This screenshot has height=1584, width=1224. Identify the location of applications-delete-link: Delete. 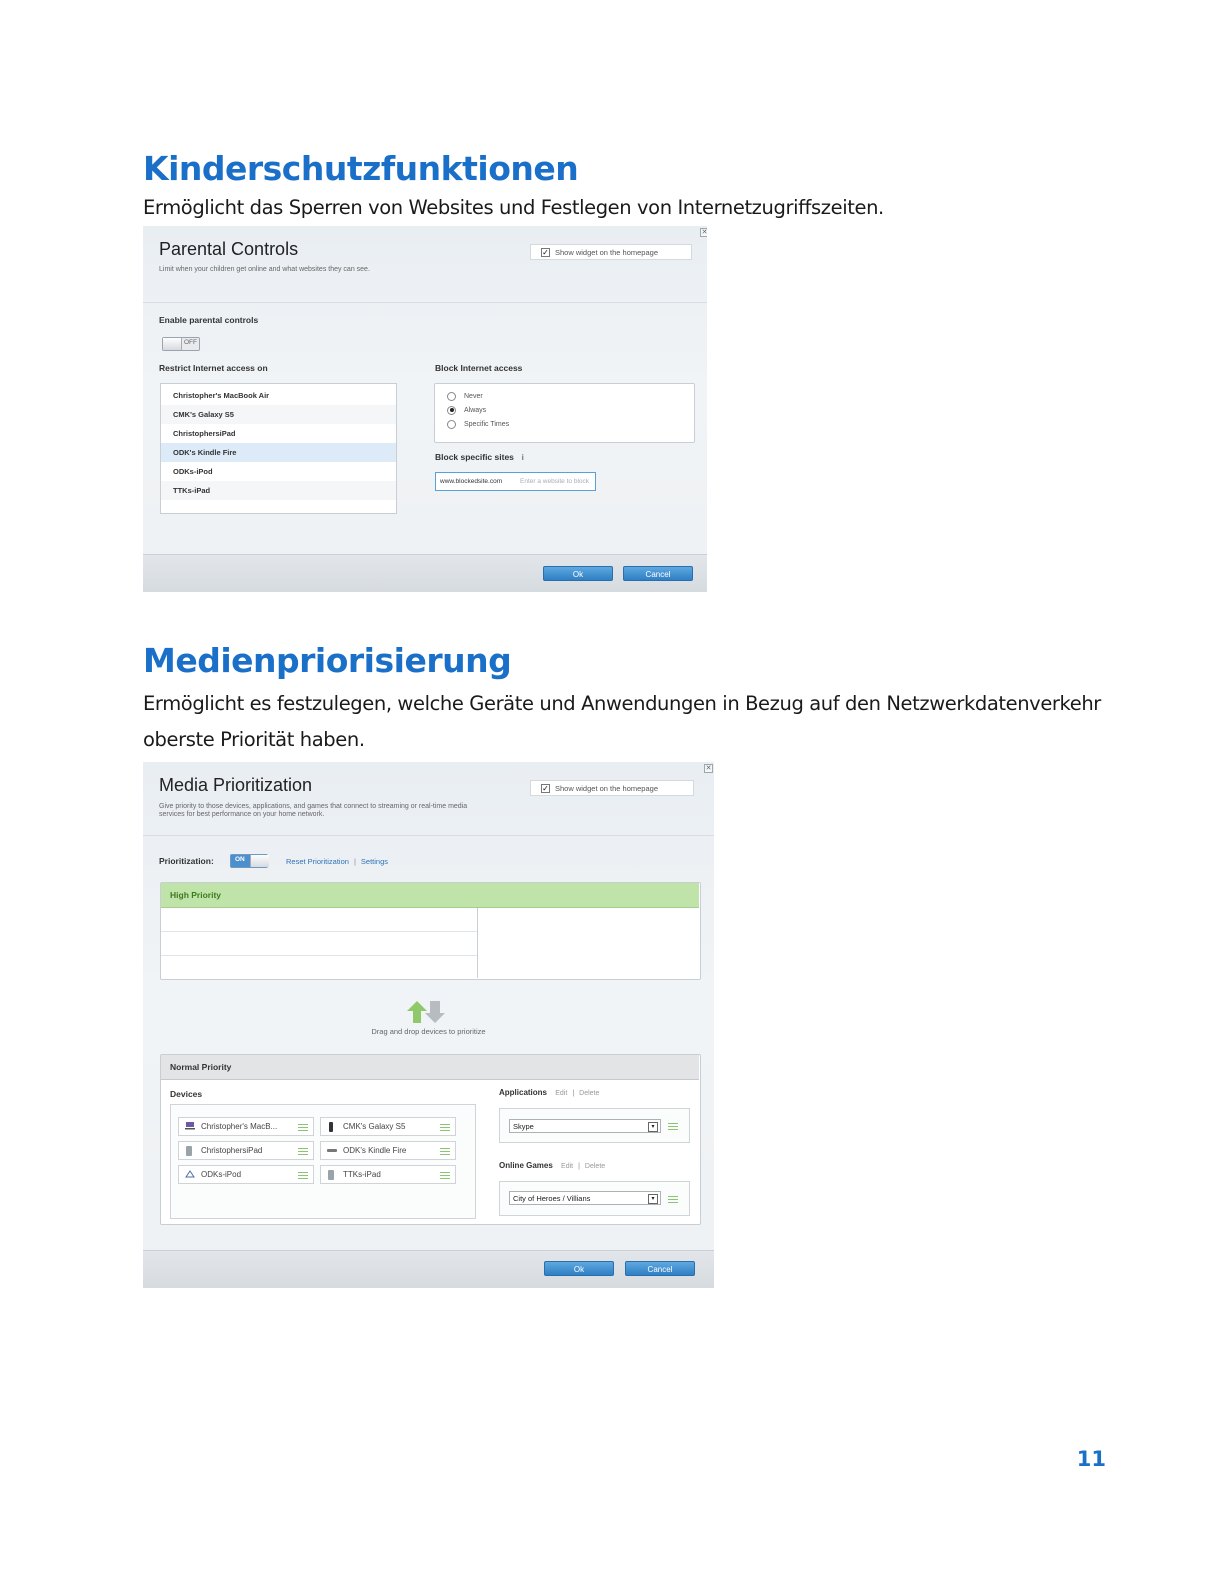
(589, 1093).